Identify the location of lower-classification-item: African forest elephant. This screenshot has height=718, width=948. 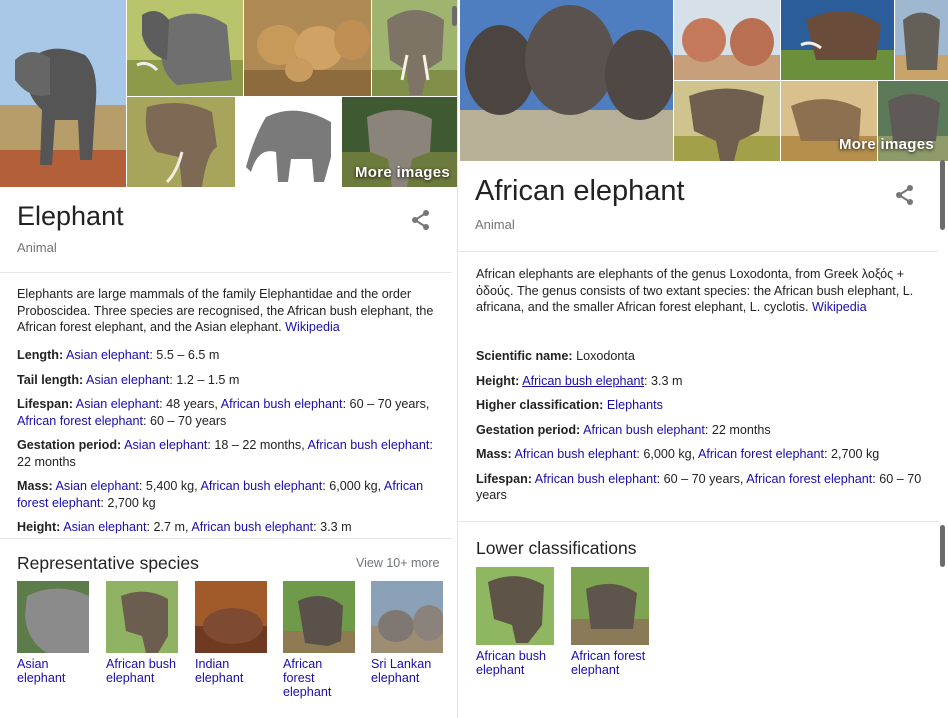
(610, 622).